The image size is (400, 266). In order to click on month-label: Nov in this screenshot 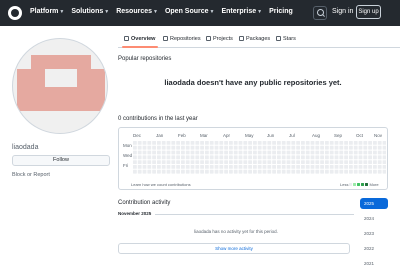, I will do `click(378, 135)`.